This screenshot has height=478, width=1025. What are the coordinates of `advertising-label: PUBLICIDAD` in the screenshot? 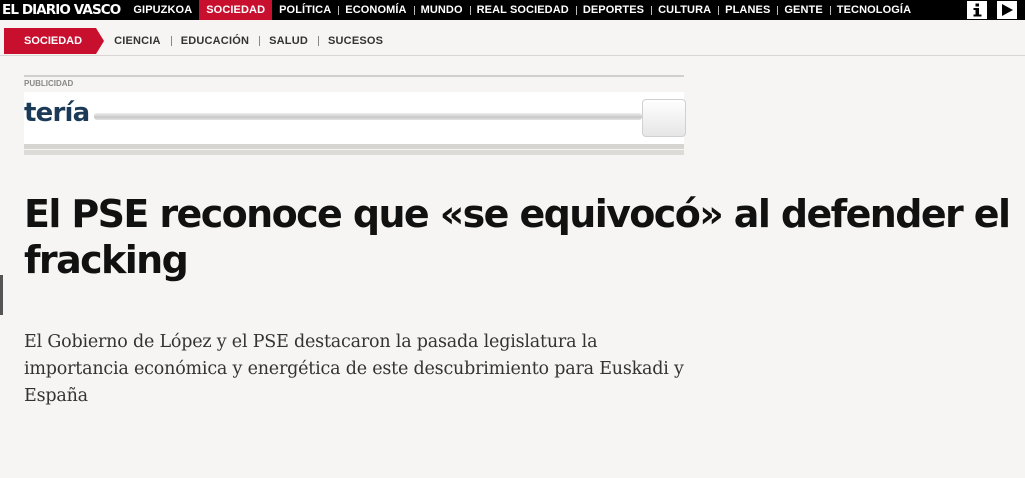 It's located at (354, 82).